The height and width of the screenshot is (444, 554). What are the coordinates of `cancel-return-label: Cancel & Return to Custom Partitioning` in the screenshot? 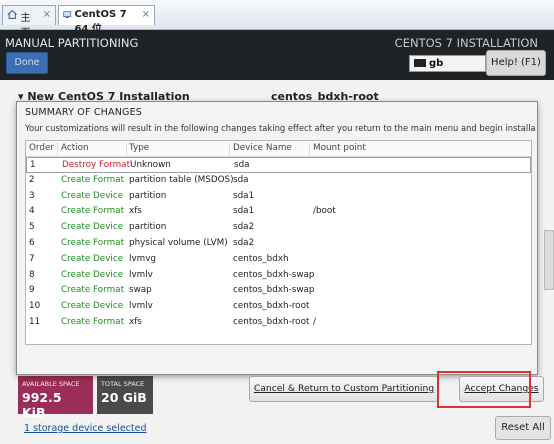 It's located at (344, 388).